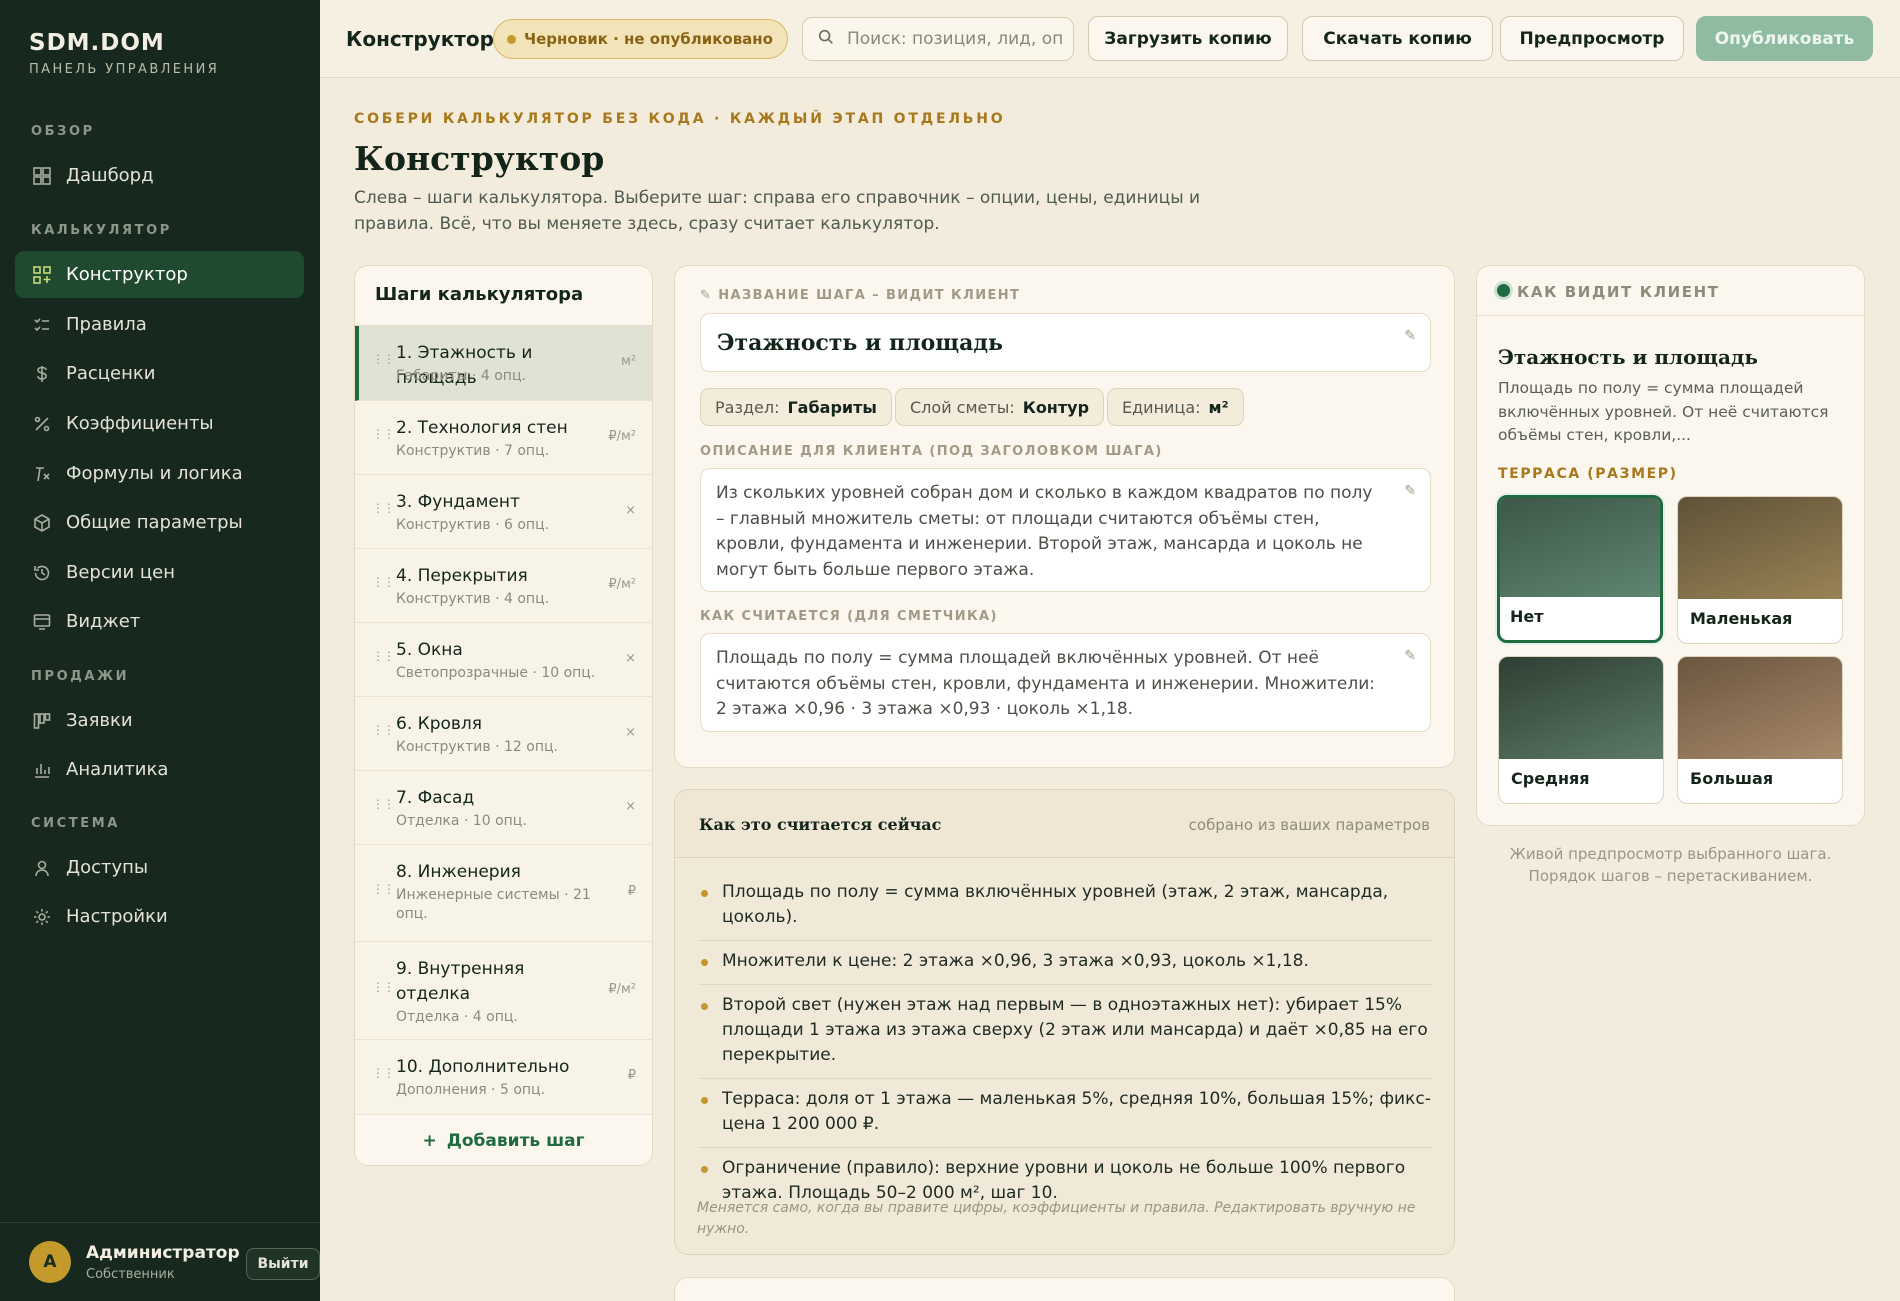  Describe the element at coordinates (159, 175) in the screenshot. I see `sidebar-item-dashboard: Дашборд` at that location.